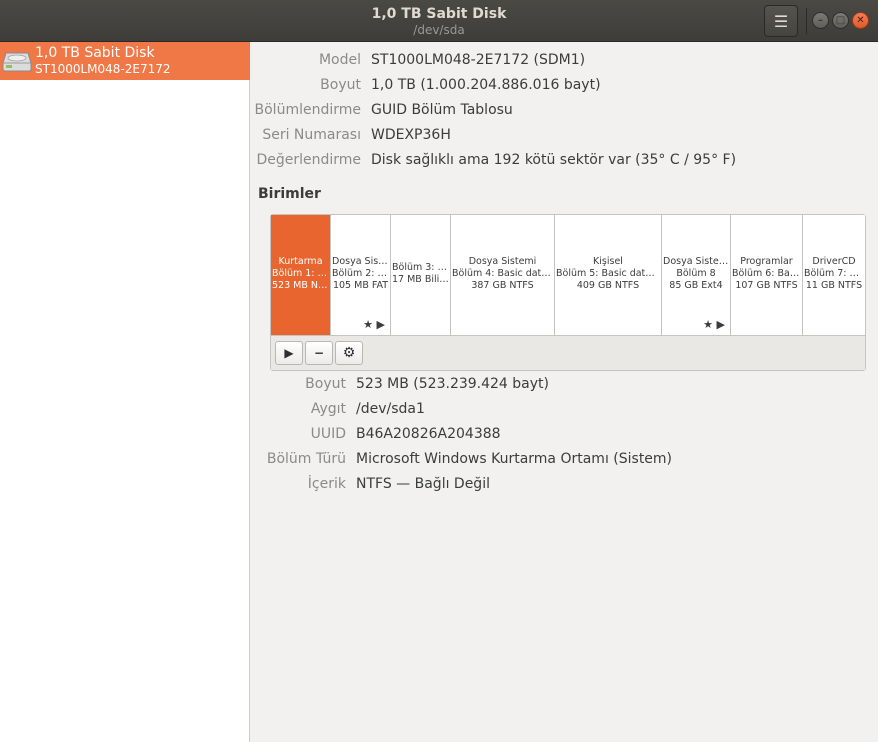  I want to click on hard-disk-icon, so click(17, 62).